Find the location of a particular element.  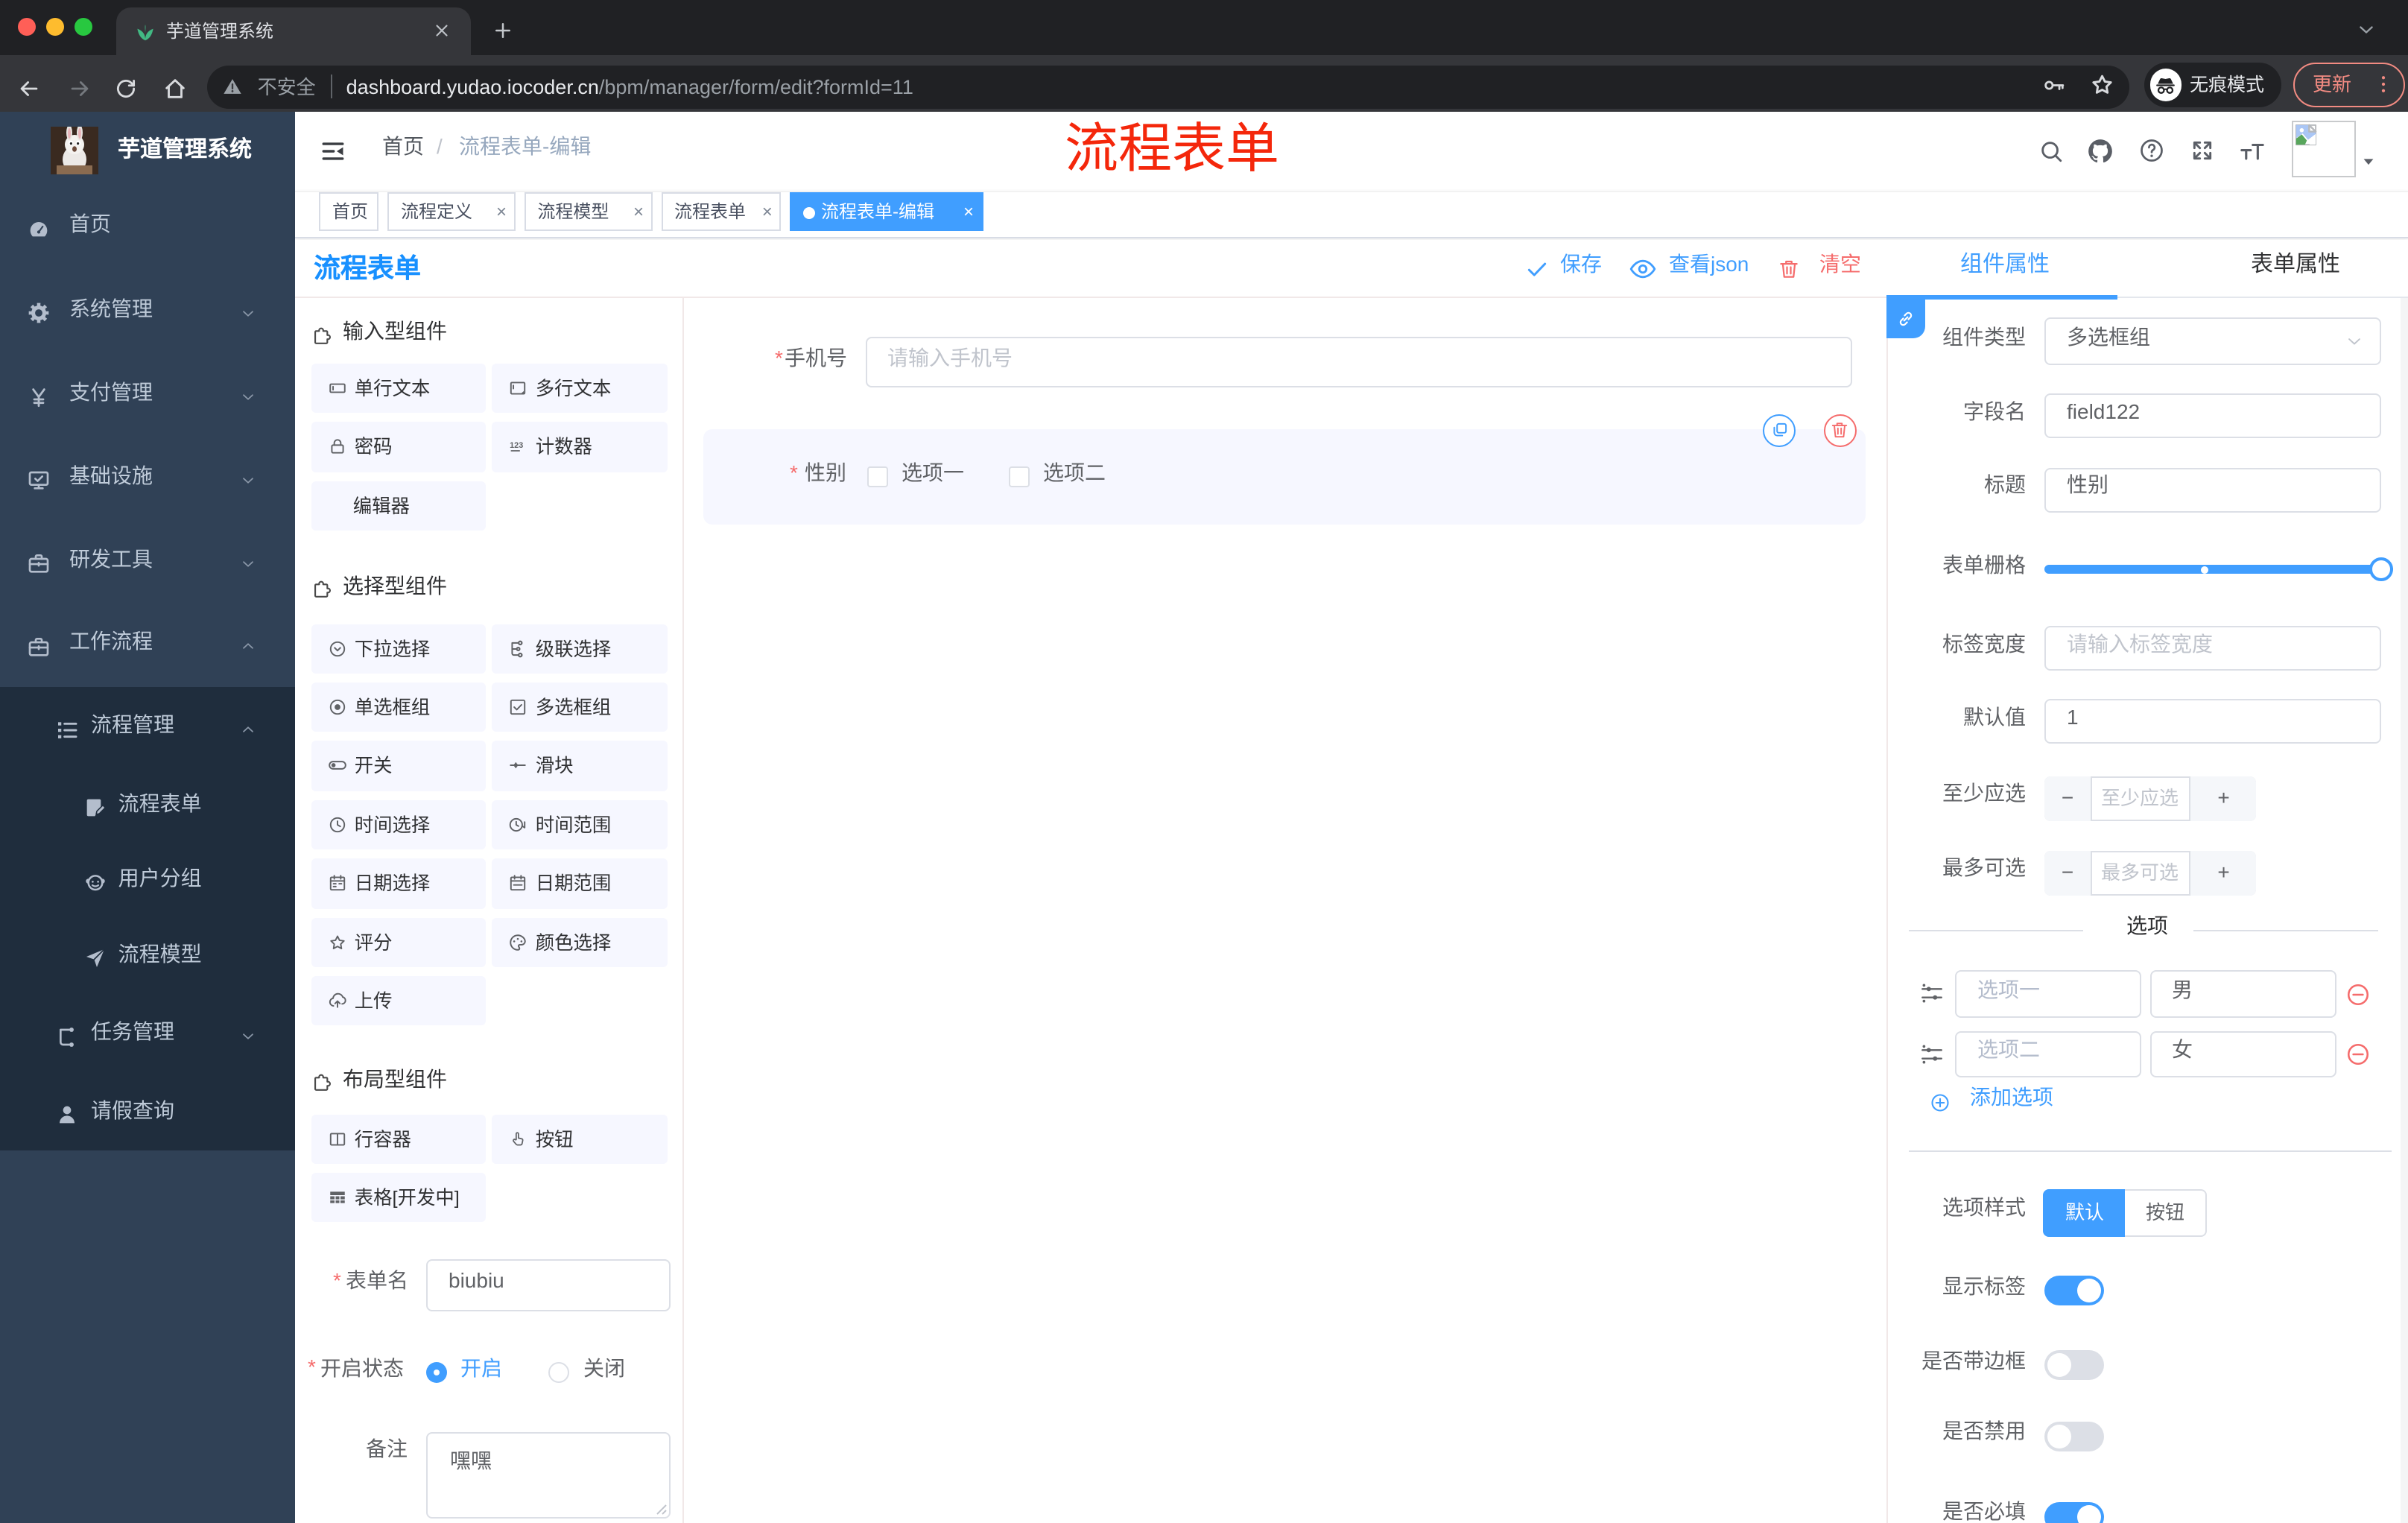

svg-text: 123 is located at coordinates (517, 446).